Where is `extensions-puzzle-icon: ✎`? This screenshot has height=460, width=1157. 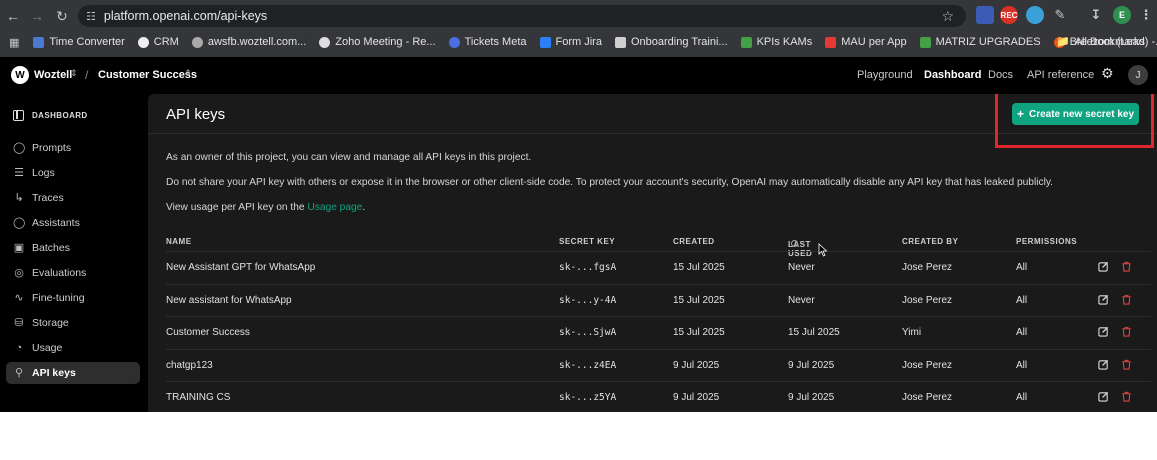 extensions-puzzle-icon: ✎ is located at coordinates (1060, 15).